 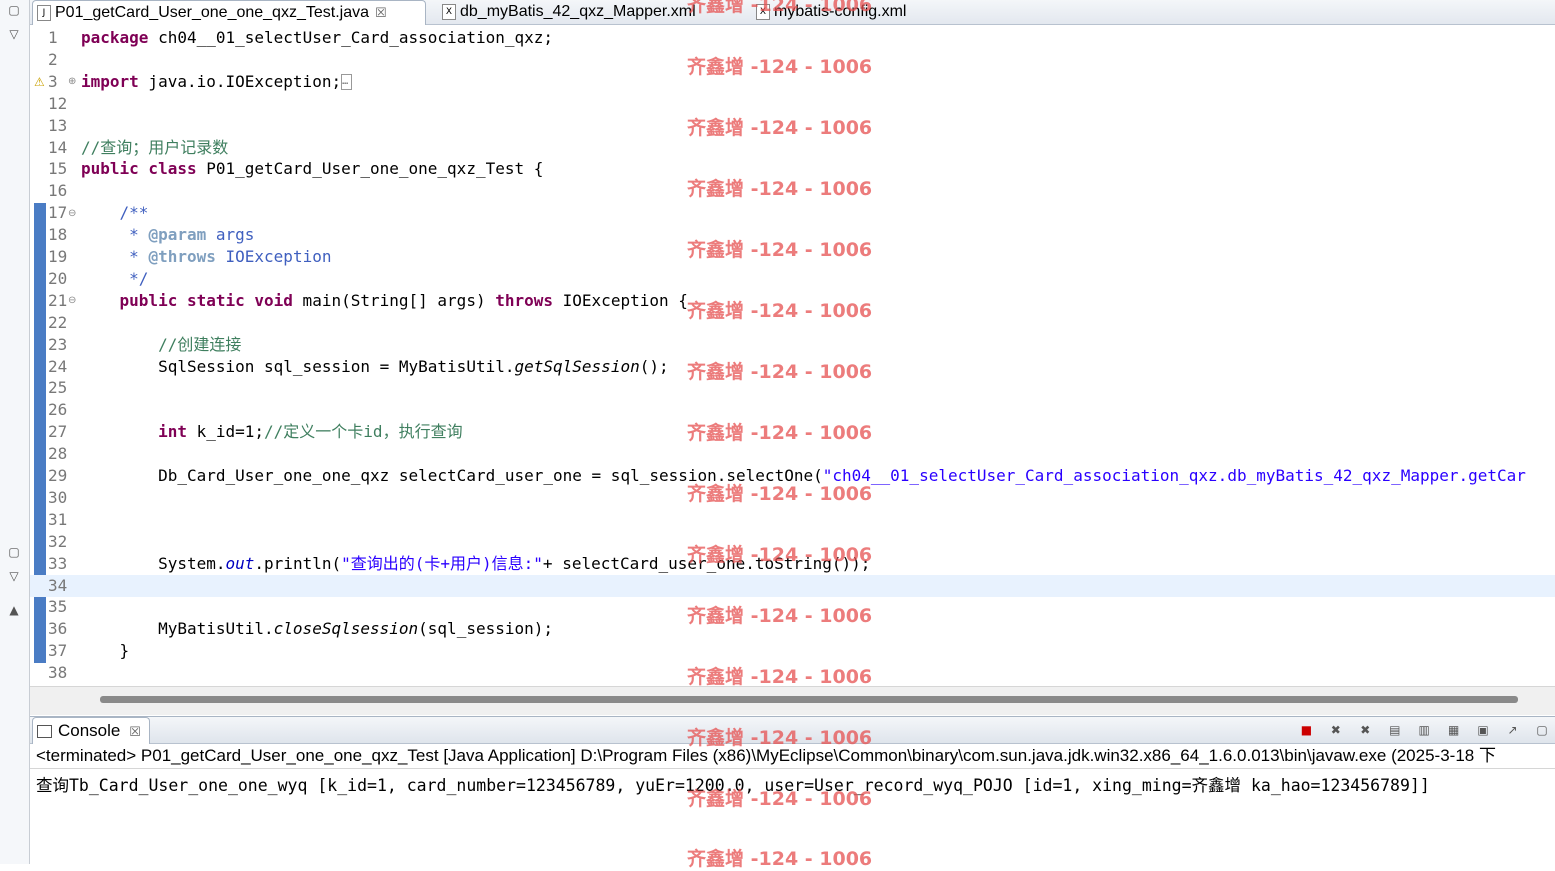 I want to click on line-number: 12, so click(x=58, y=103).